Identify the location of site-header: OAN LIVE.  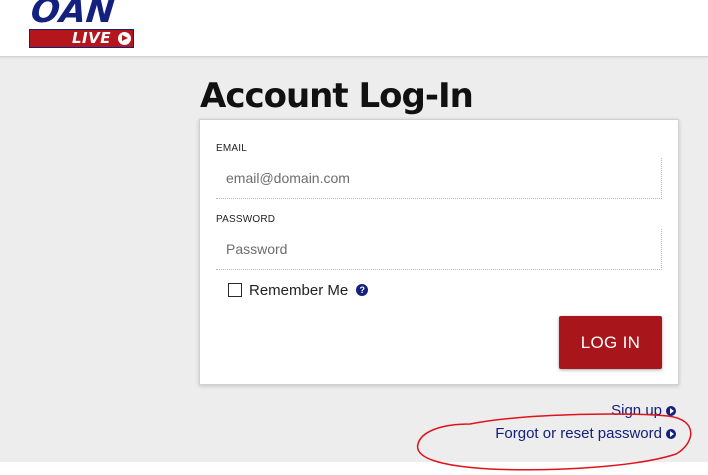
(354, 28).